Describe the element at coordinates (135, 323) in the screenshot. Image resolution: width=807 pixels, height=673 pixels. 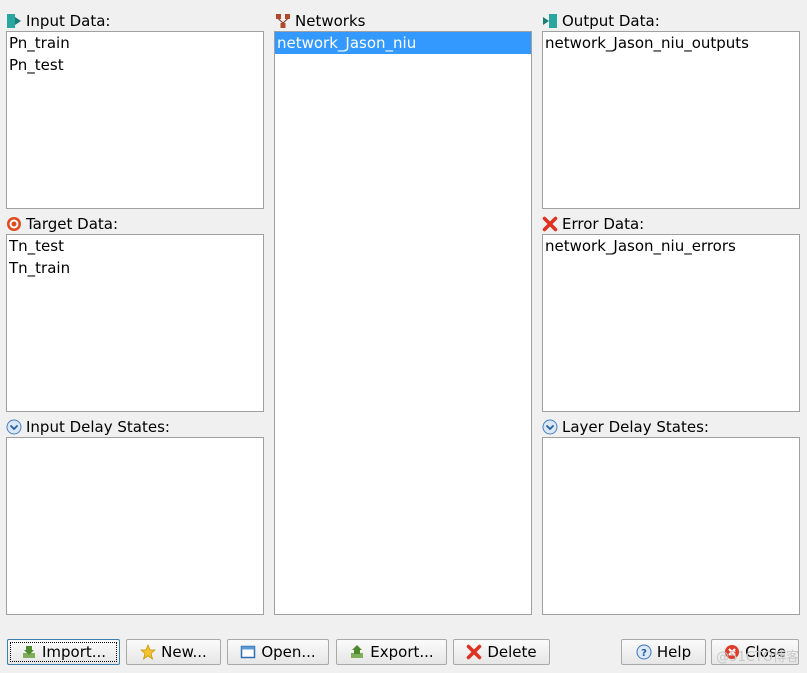
I see `target-data-list: Tn_test Tn_train` at that location.